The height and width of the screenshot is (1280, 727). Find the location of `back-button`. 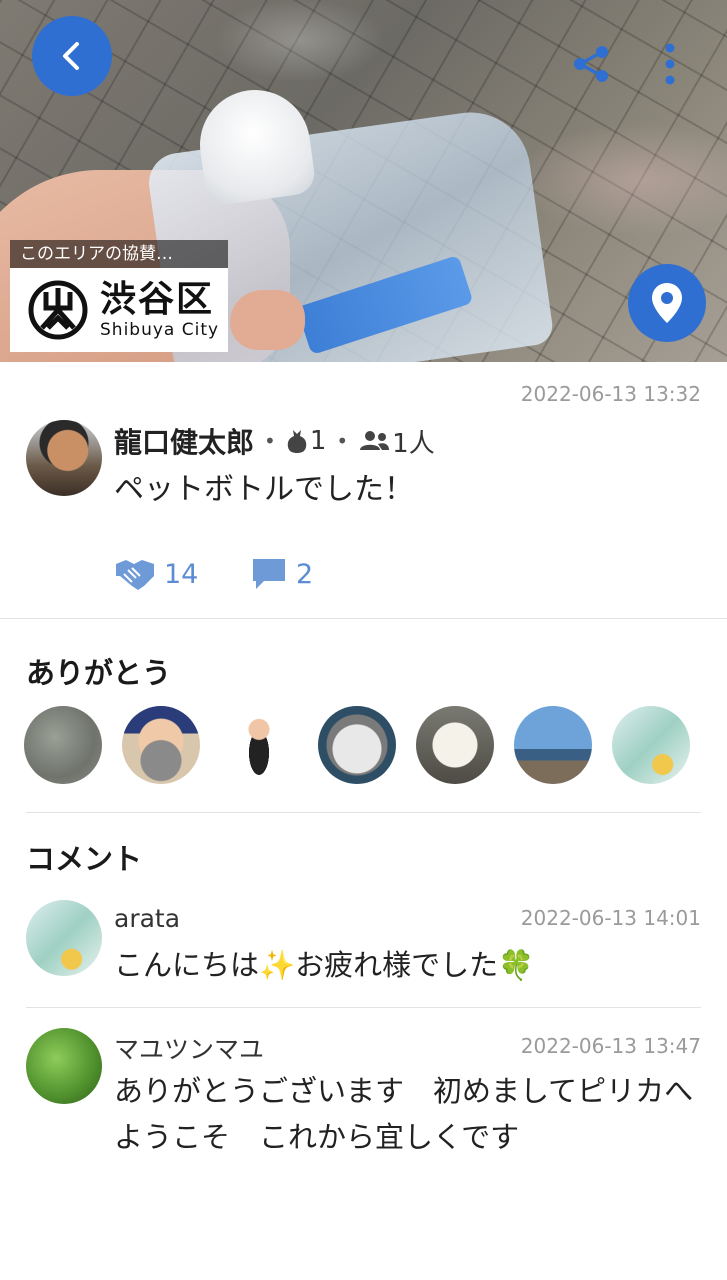

back-button is located at coordinates (72, 56).